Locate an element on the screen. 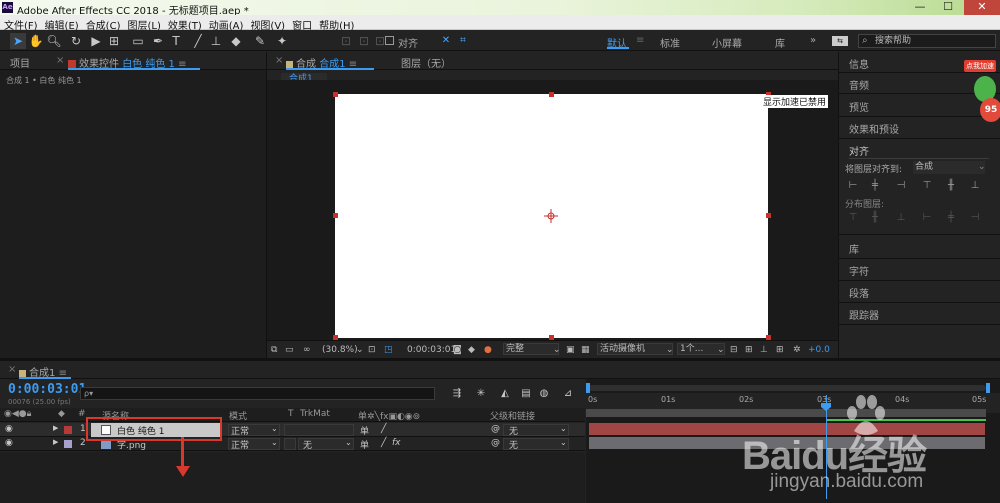 This screenshot has height=503, width=1000. magnification-dropdown: (30.8%) is located at coordinates (340, 350).